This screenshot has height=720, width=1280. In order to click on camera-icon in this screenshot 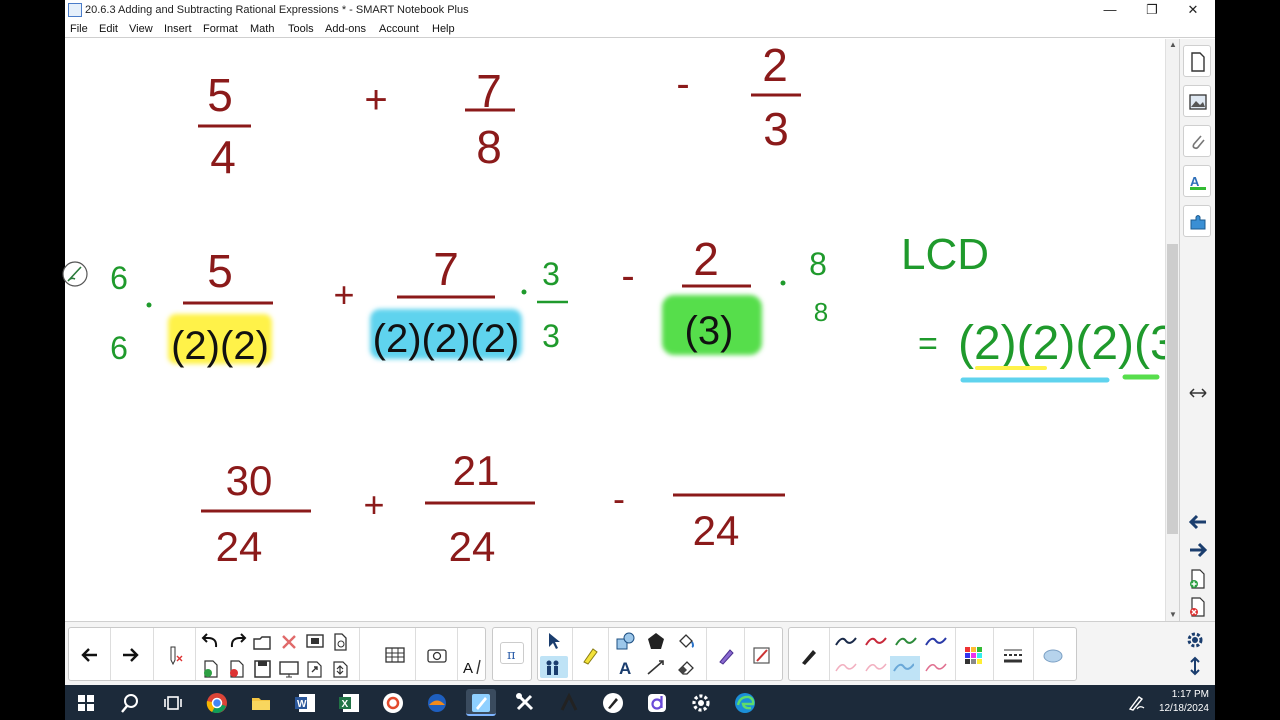, I will do `click(437, 656)`.